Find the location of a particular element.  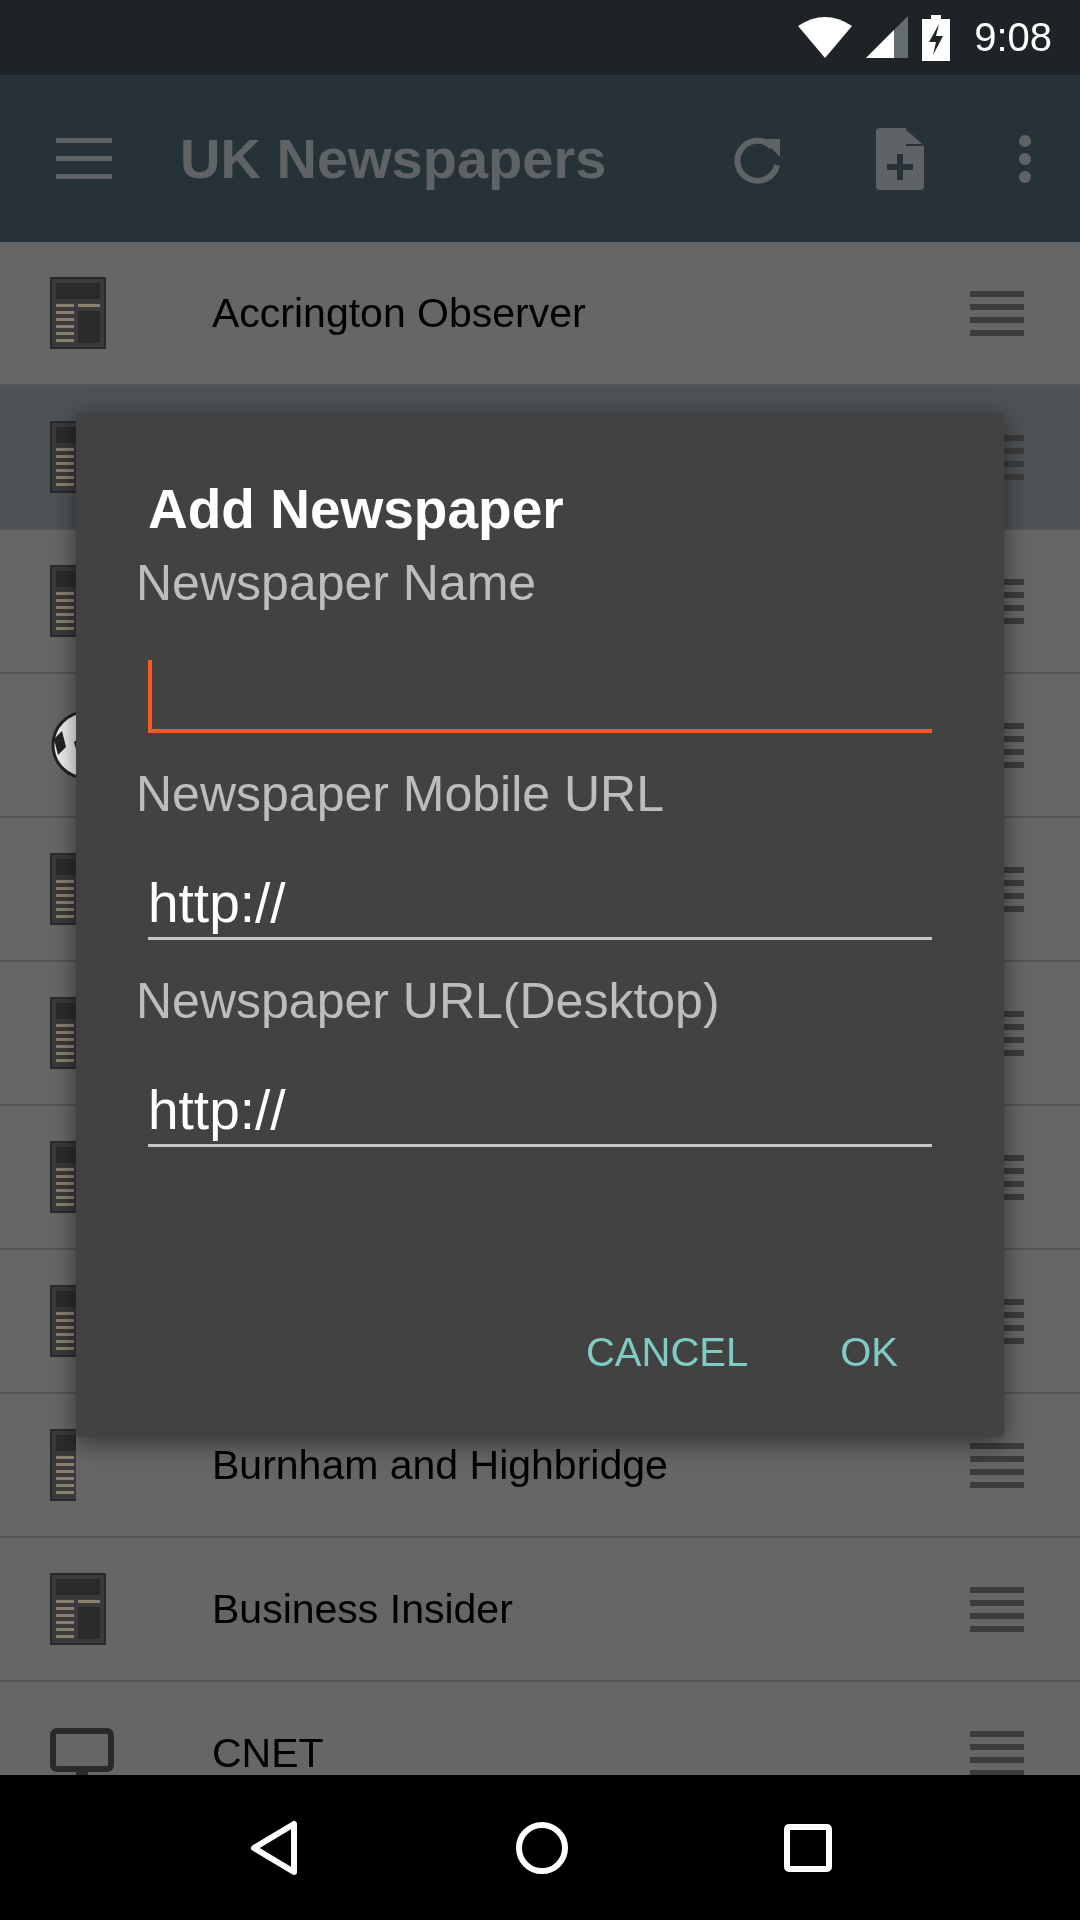

monitor-icon is located at coordinates (82, 1751).